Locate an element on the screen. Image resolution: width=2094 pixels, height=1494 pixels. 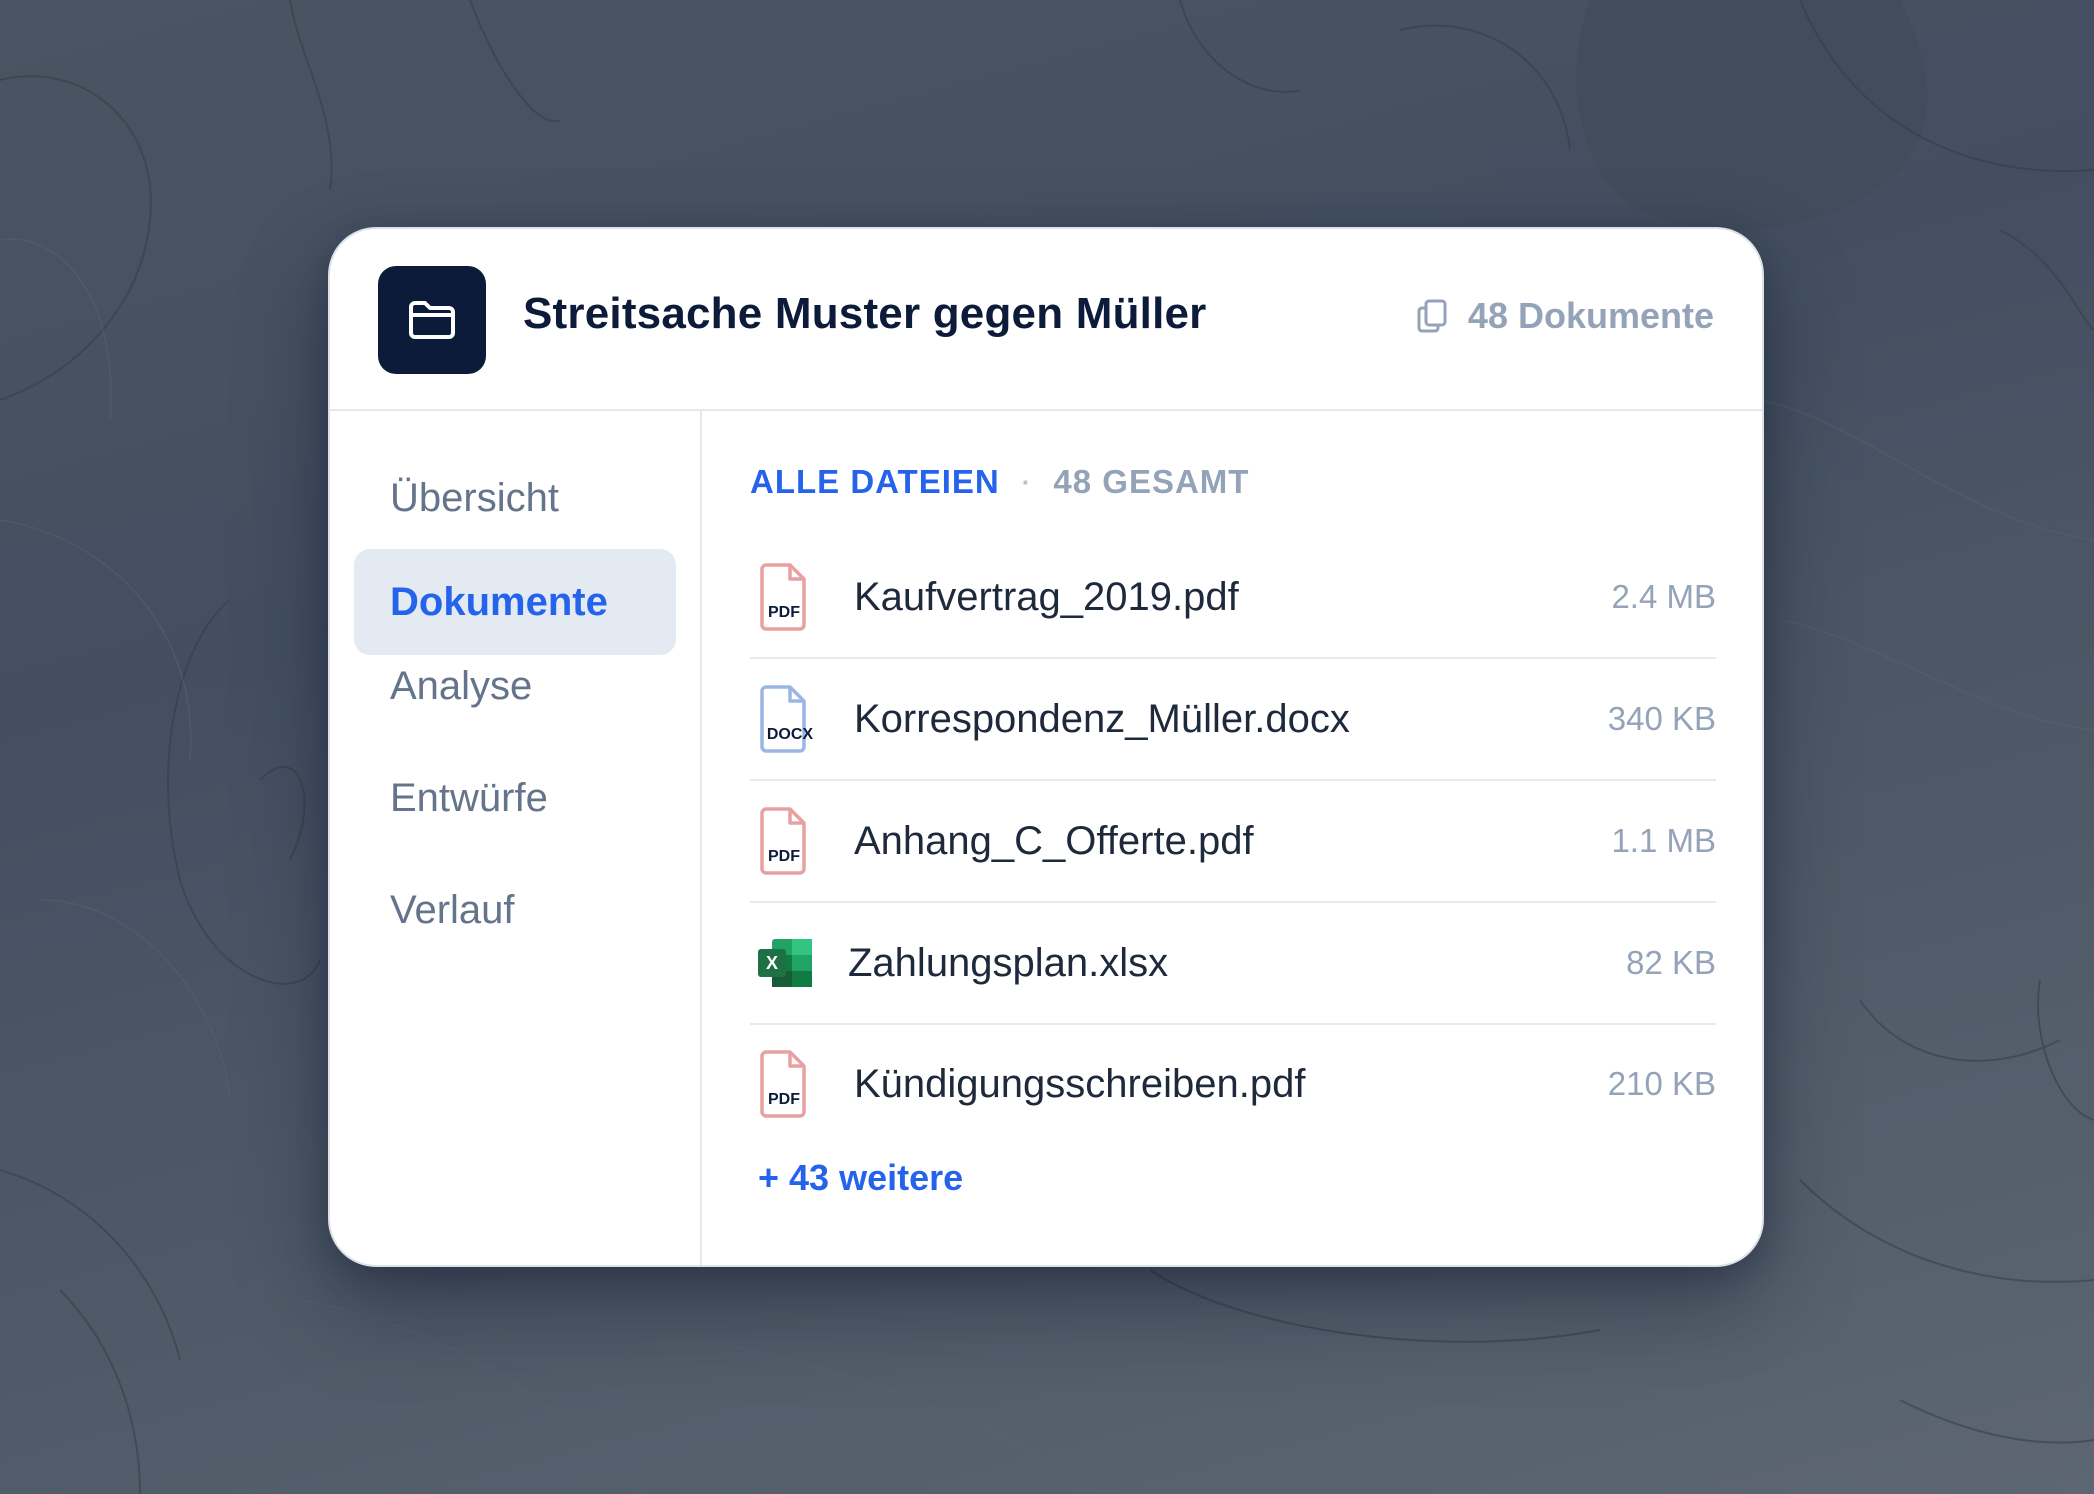
files-section-header: ALLE DATEIEN · 48 GESAMT is located at coordinates (999, 482).